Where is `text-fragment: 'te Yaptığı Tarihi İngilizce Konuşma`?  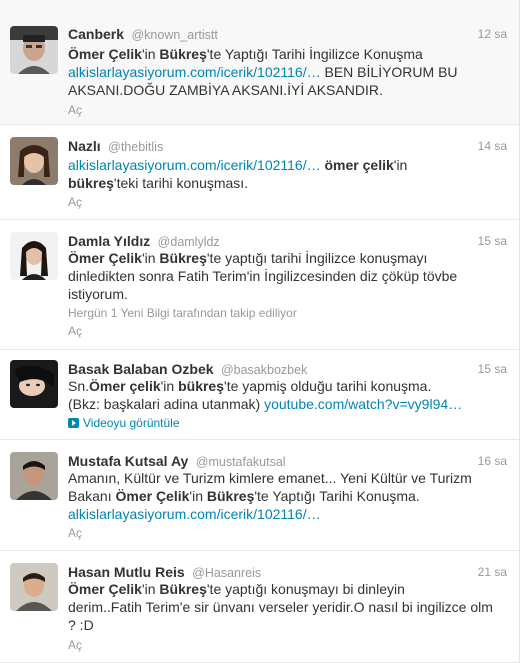
text-fragment: 'te Yaptığı Tarihi İngilizce Konuşma is located at coordinates (314, 54).